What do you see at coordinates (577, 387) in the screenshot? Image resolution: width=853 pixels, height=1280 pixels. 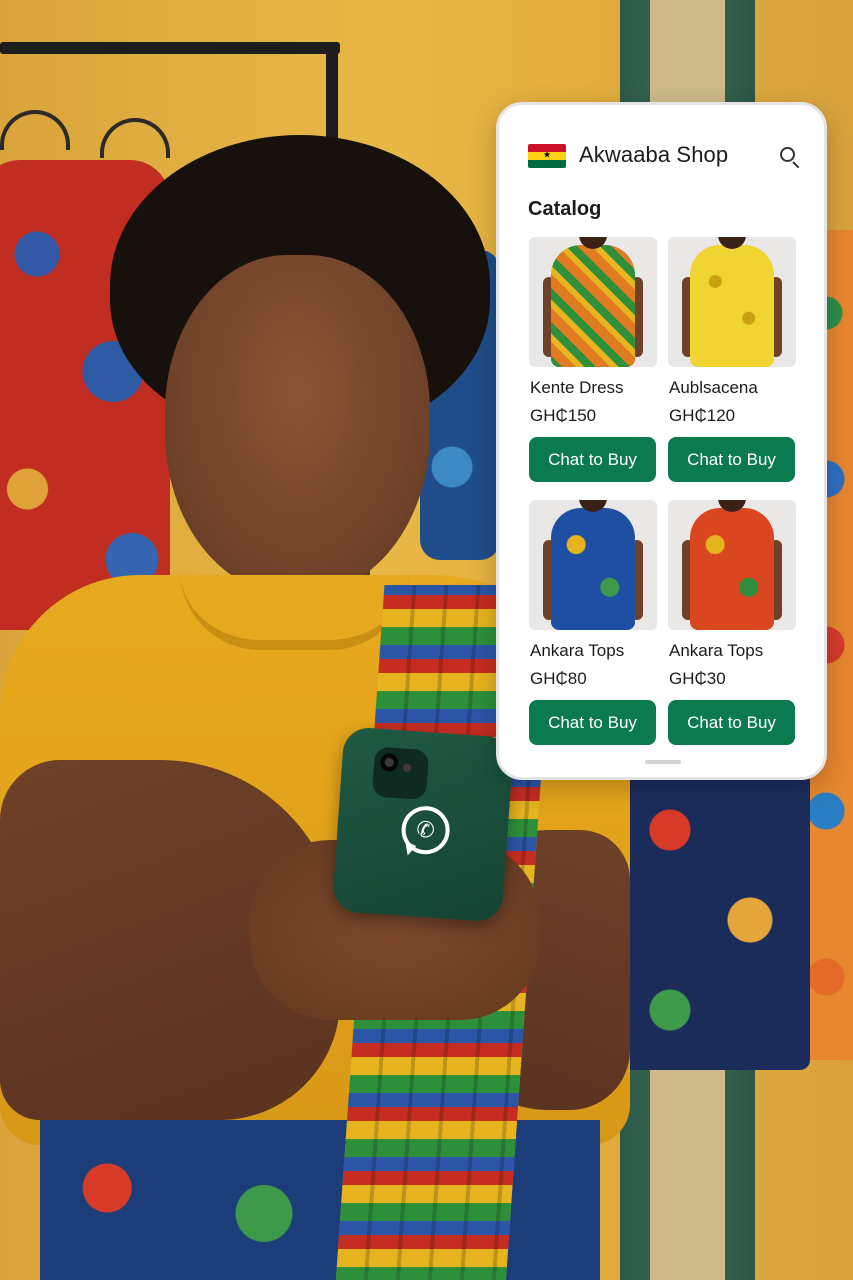 I see `product-name: Kente Dress` at bounding box center [577, 387].